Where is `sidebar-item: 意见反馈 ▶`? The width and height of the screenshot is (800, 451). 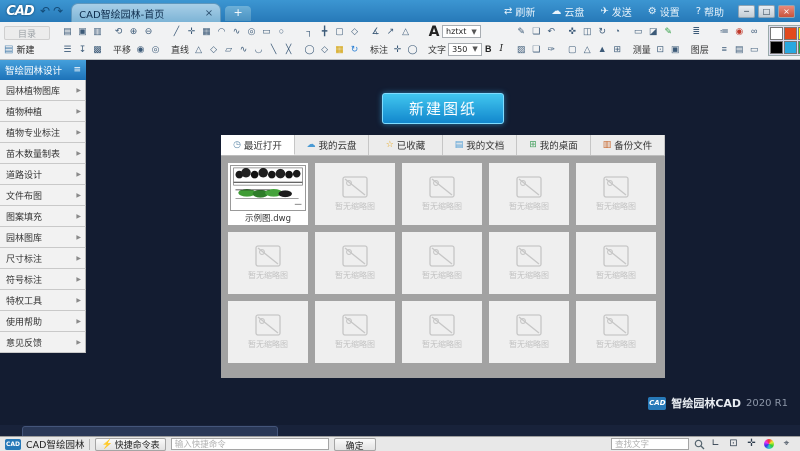 sidebar-item: 意见反馈 ▶ is located at coordinates (43, 342).